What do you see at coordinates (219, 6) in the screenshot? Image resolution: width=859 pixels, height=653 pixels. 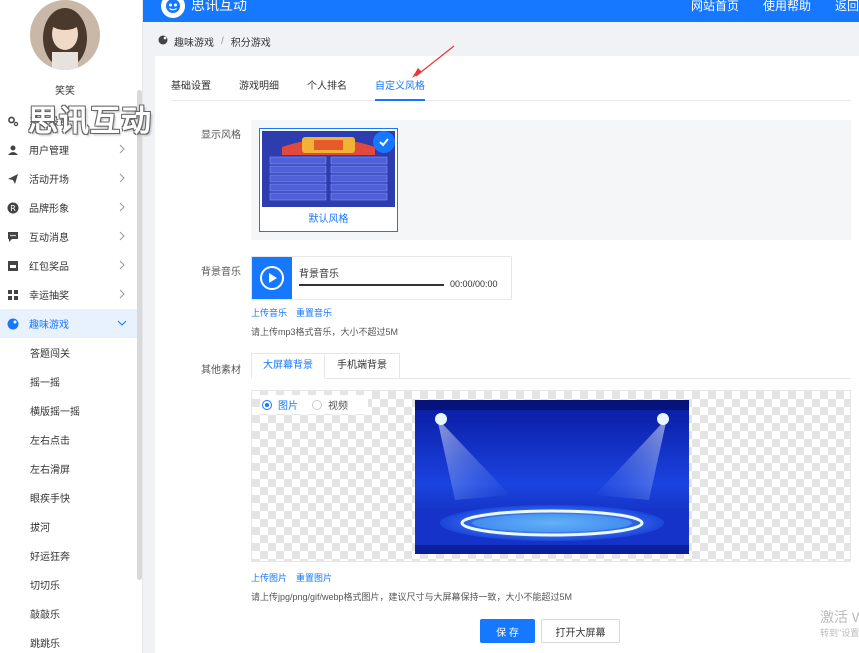 I see `brand-name: 思讯互动` at bounding box center [219, 6].